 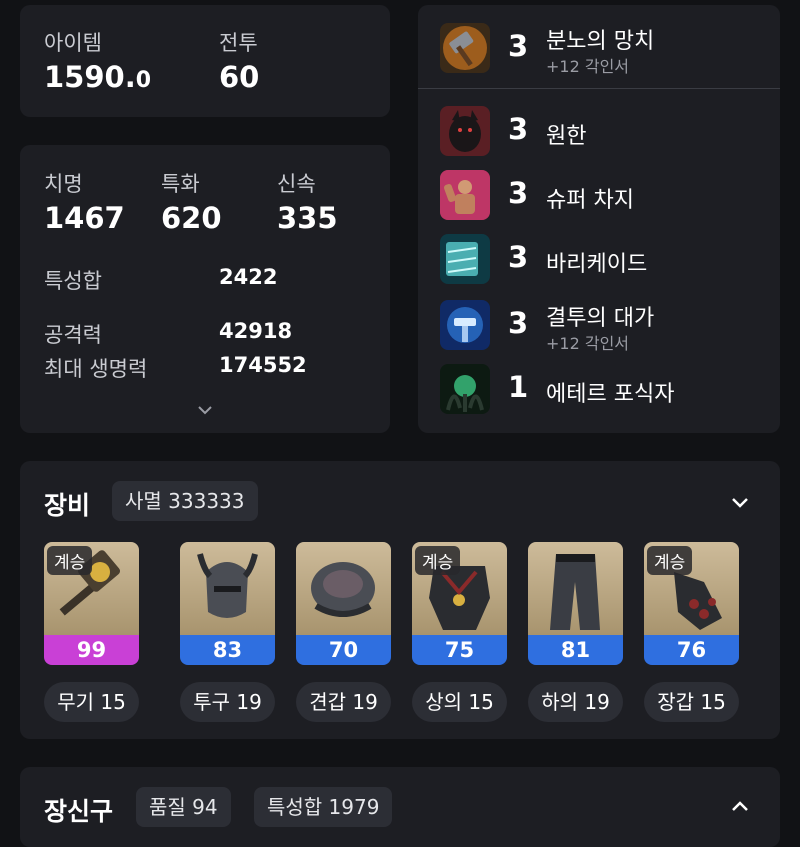 I want to click on swiftness-label: 신속, so click(x=296, y=184).